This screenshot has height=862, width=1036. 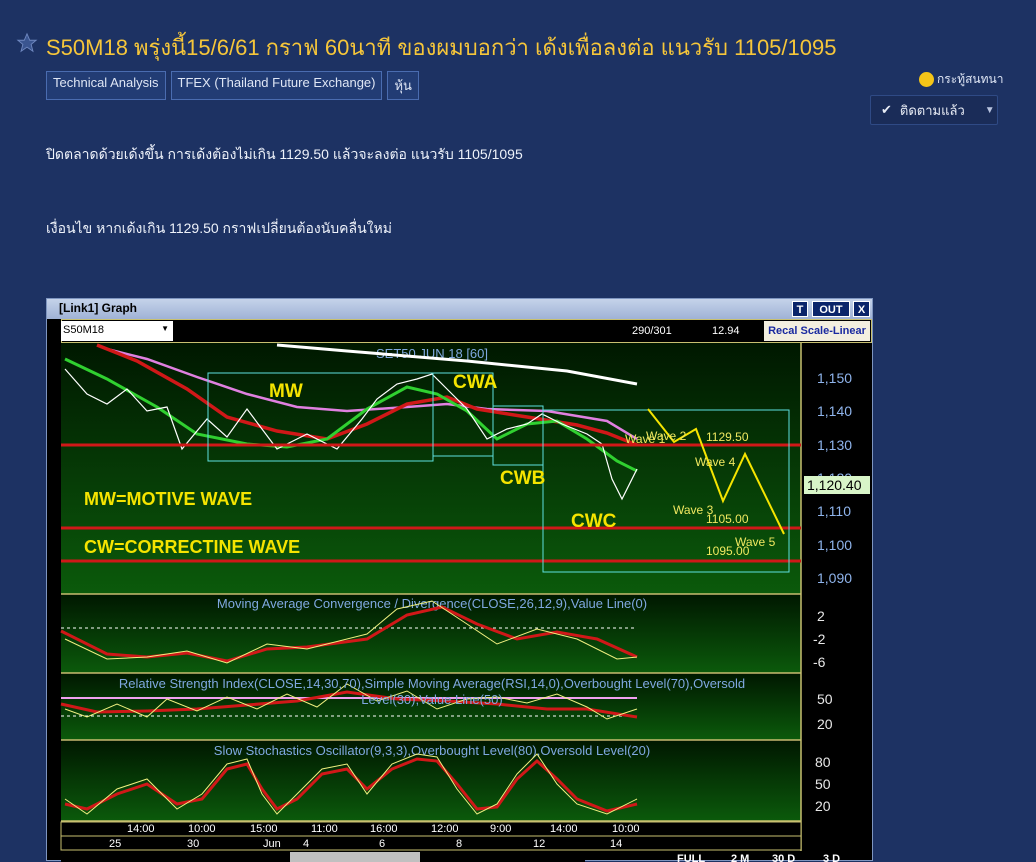 What do you see at coordinates (522, 478) in the screenshot?
I see `cwb-label: CWB` at bounding box center [522, 478].